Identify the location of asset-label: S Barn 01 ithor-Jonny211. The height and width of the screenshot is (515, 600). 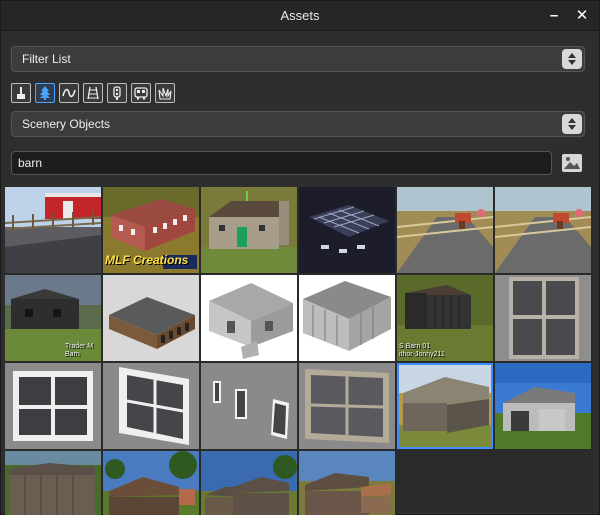
(422, 350).